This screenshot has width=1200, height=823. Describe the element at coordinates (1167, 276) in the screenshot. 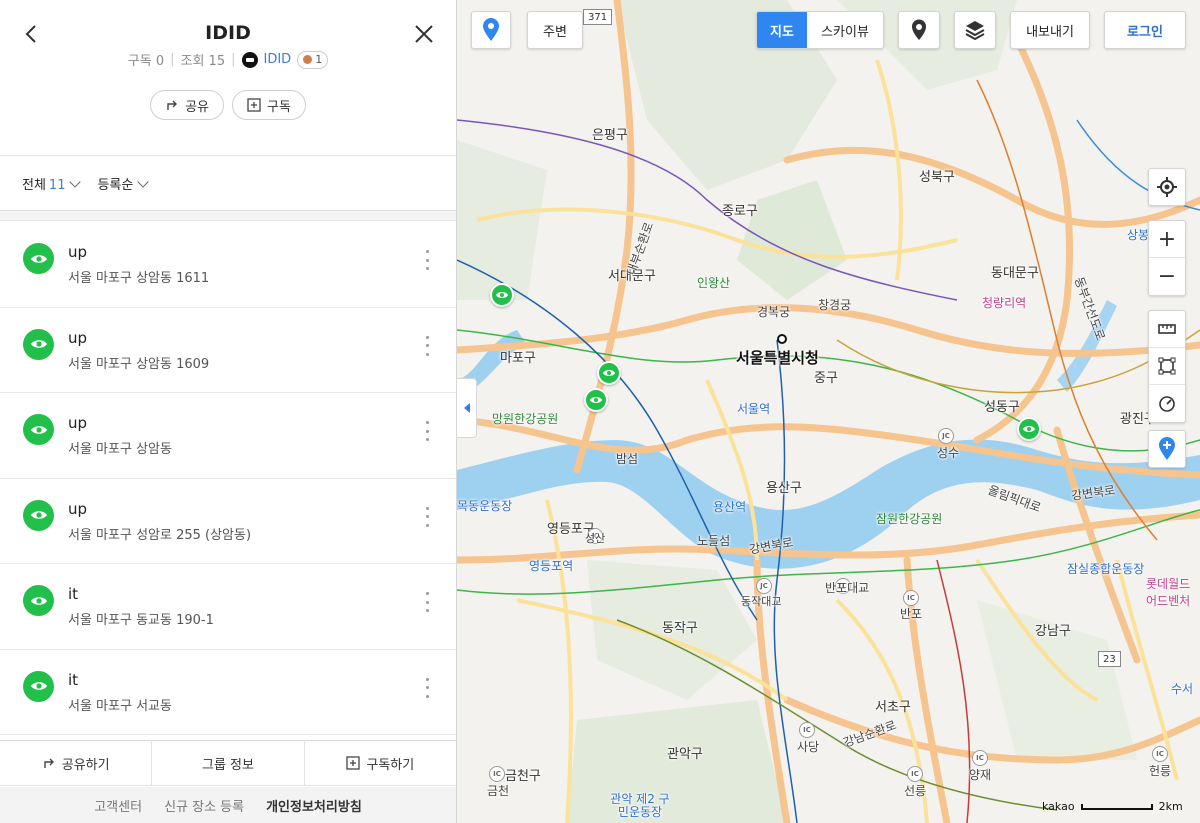

I see `zoom-out-button: −` at that location.